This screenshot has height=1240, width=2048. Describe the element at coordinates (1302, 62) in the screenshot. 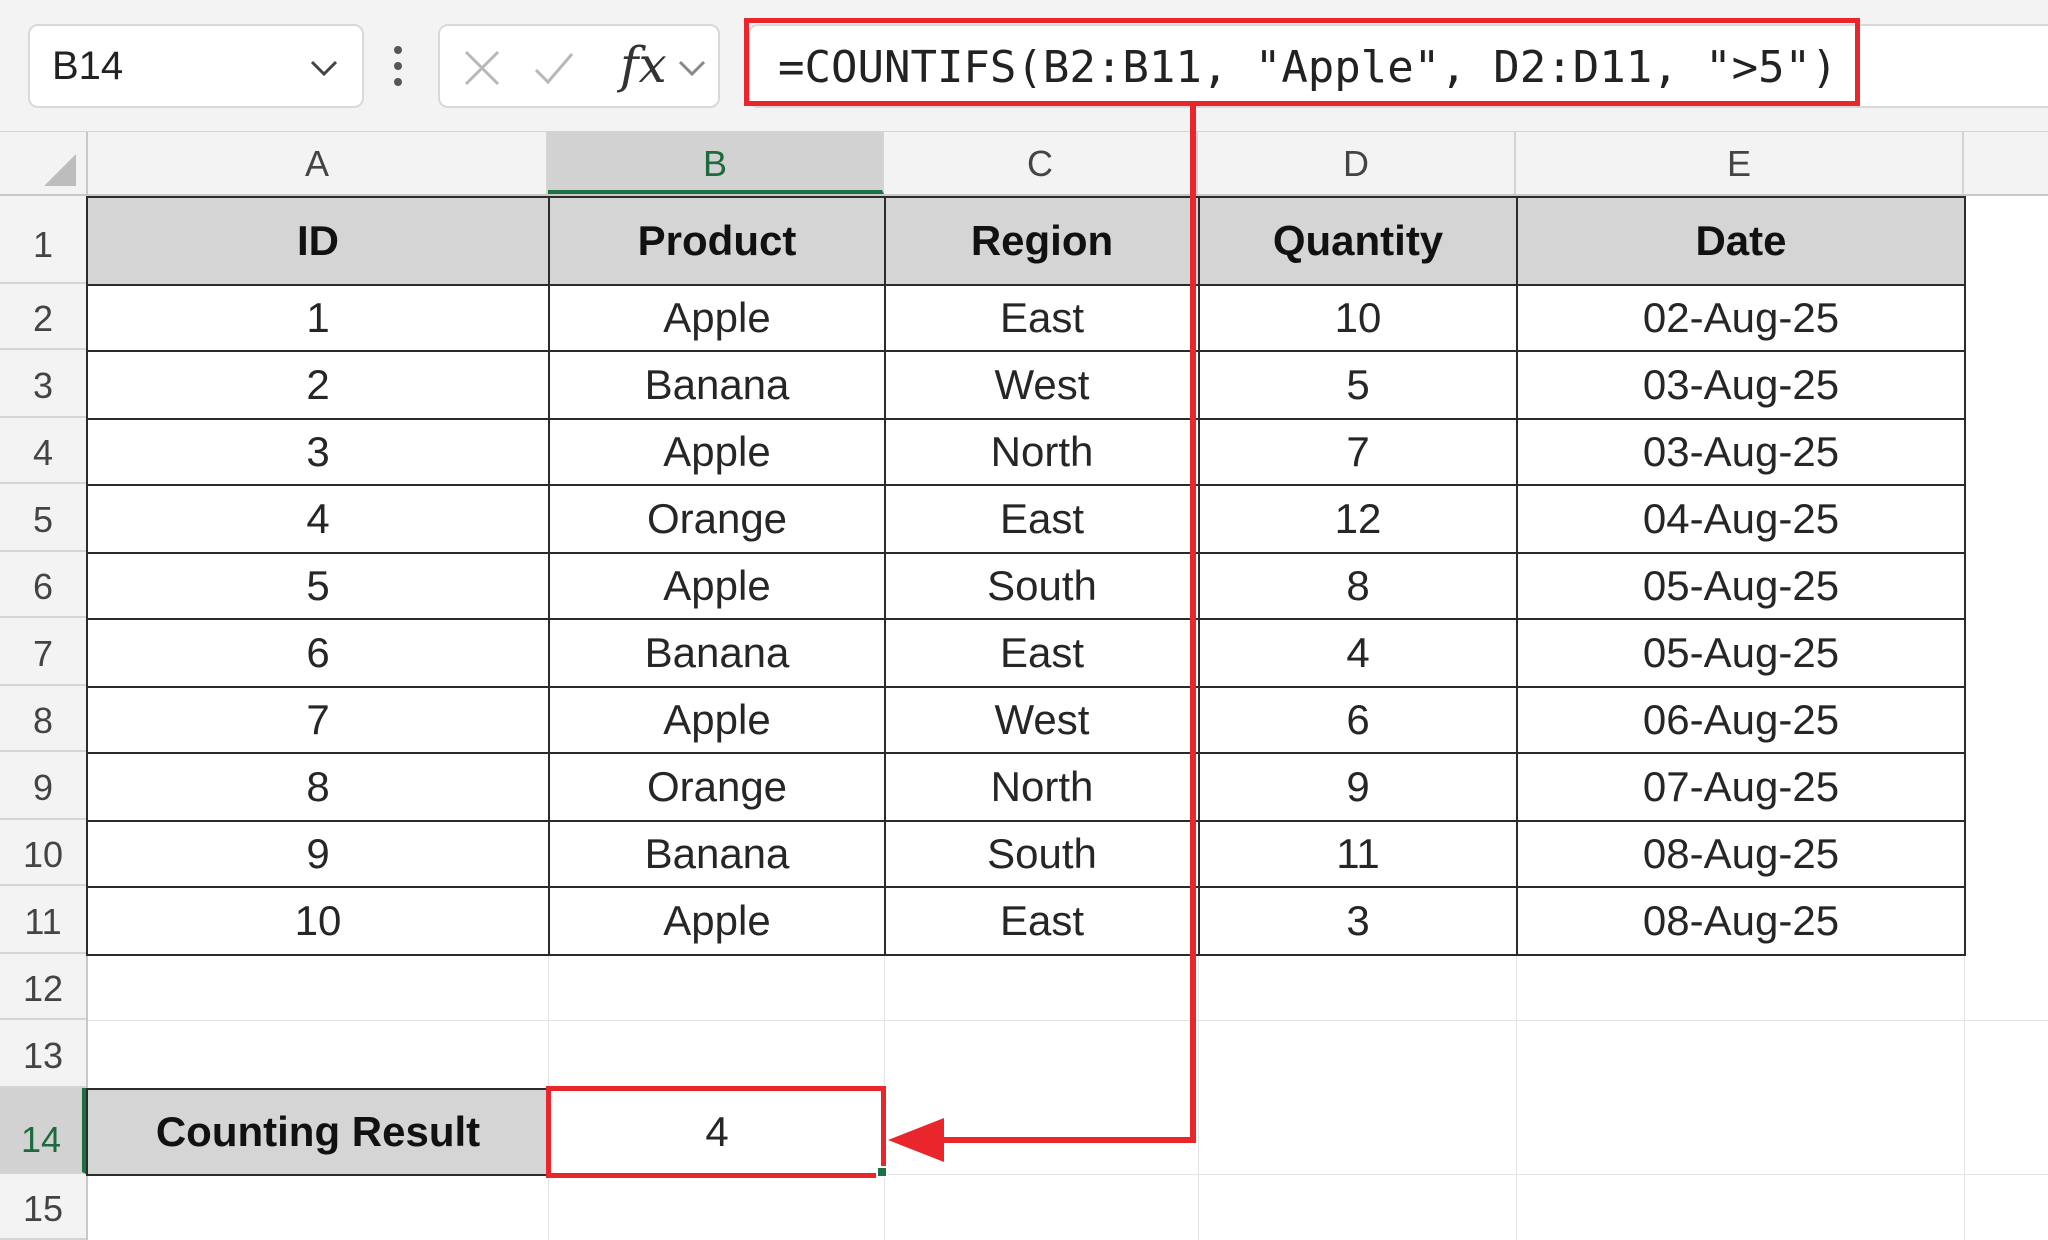

I see `formula-highlight-box` at that location.